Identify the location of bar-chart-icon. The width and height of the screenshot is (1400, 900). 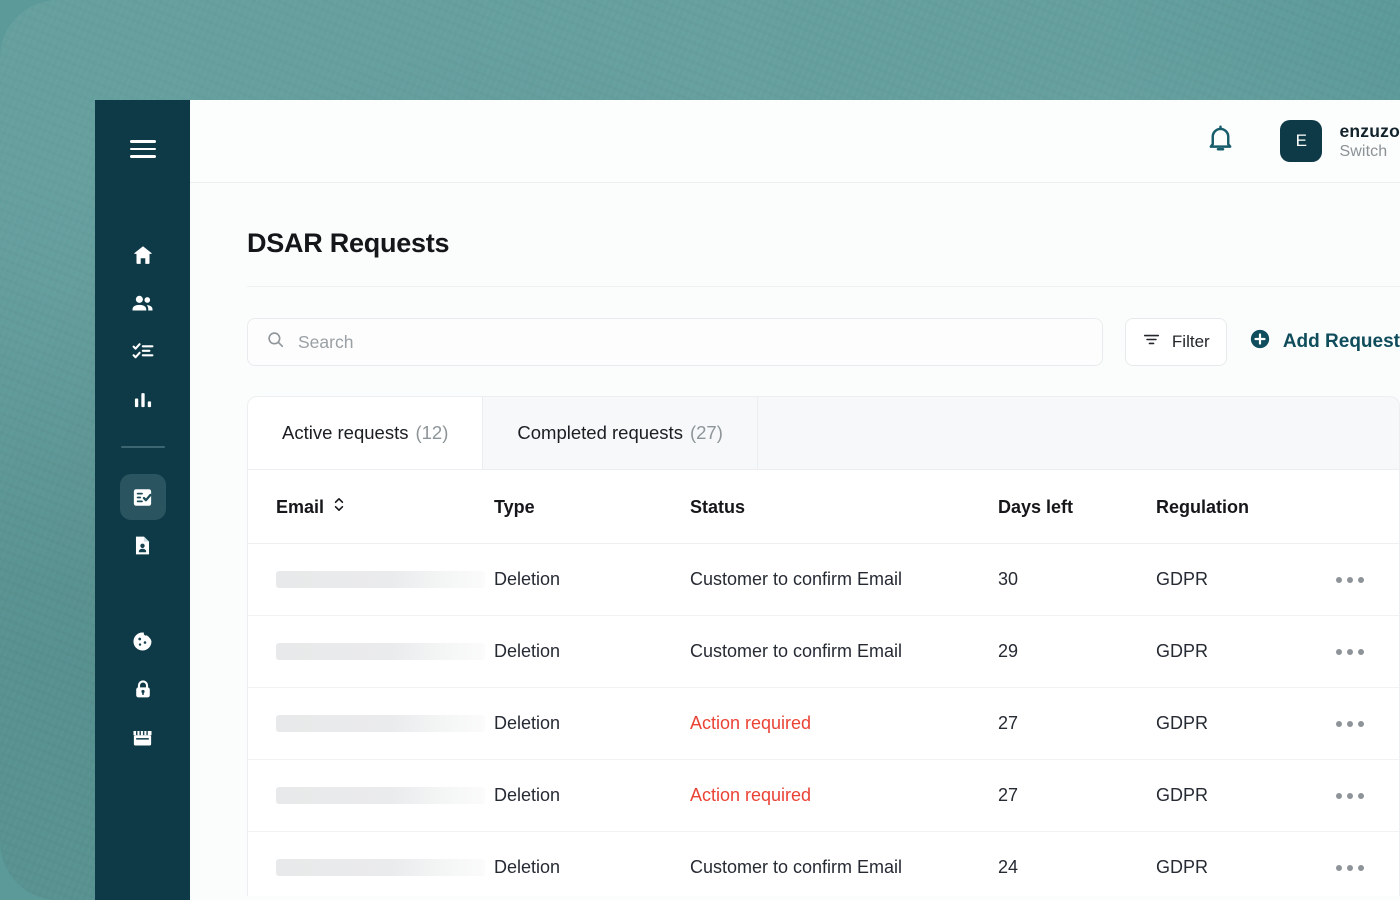
(143, 399).